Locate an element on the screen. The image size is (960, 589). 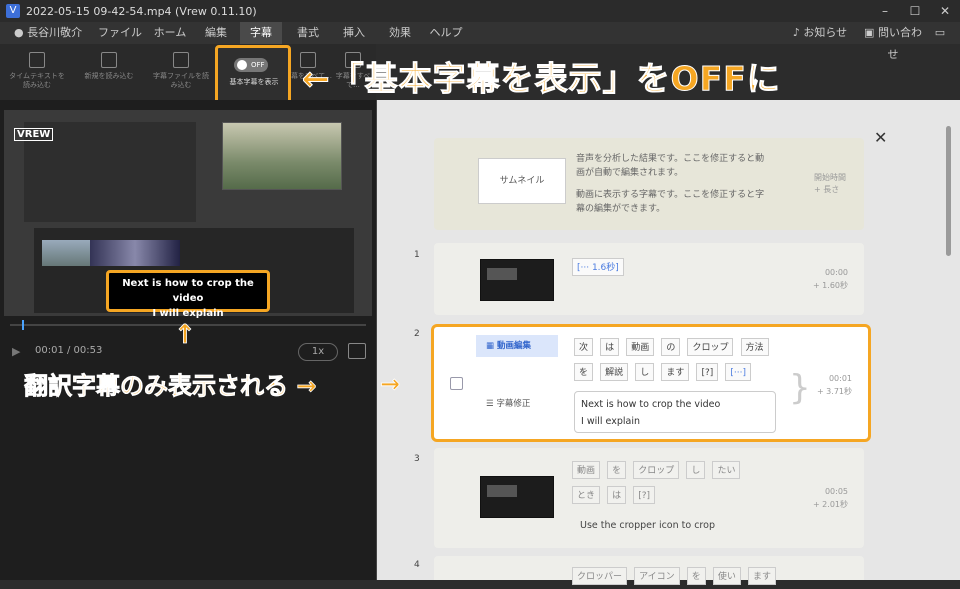
user-menu: ● 長谷川敬介 is located at coordinates (54, 33).